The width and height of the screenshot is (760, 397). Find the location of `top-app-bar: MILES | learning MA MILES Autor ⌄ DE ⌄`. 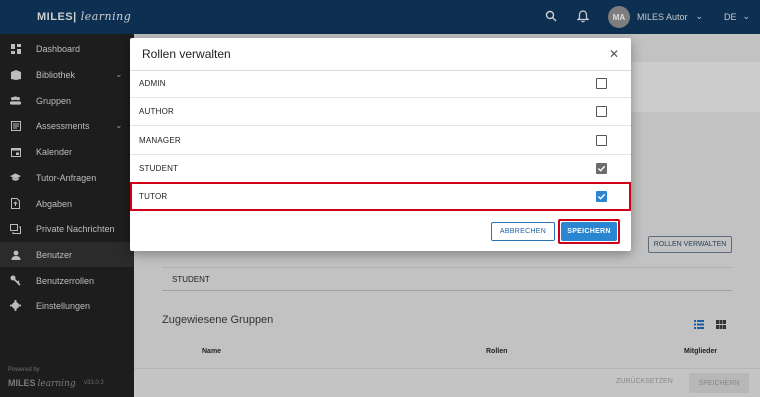

top-app-bar: MILES | learning MA MILES Autor ⌄ DE ⌄ is located at coordinates (380, 17).